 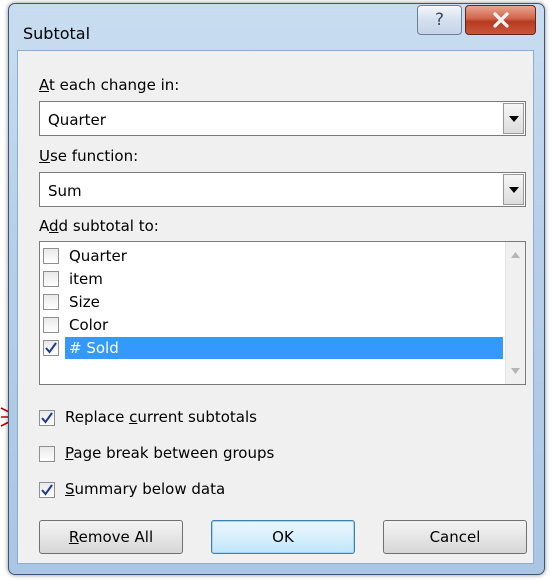 I want to click on use-function-select: Sum, so click(x=282, y=189).